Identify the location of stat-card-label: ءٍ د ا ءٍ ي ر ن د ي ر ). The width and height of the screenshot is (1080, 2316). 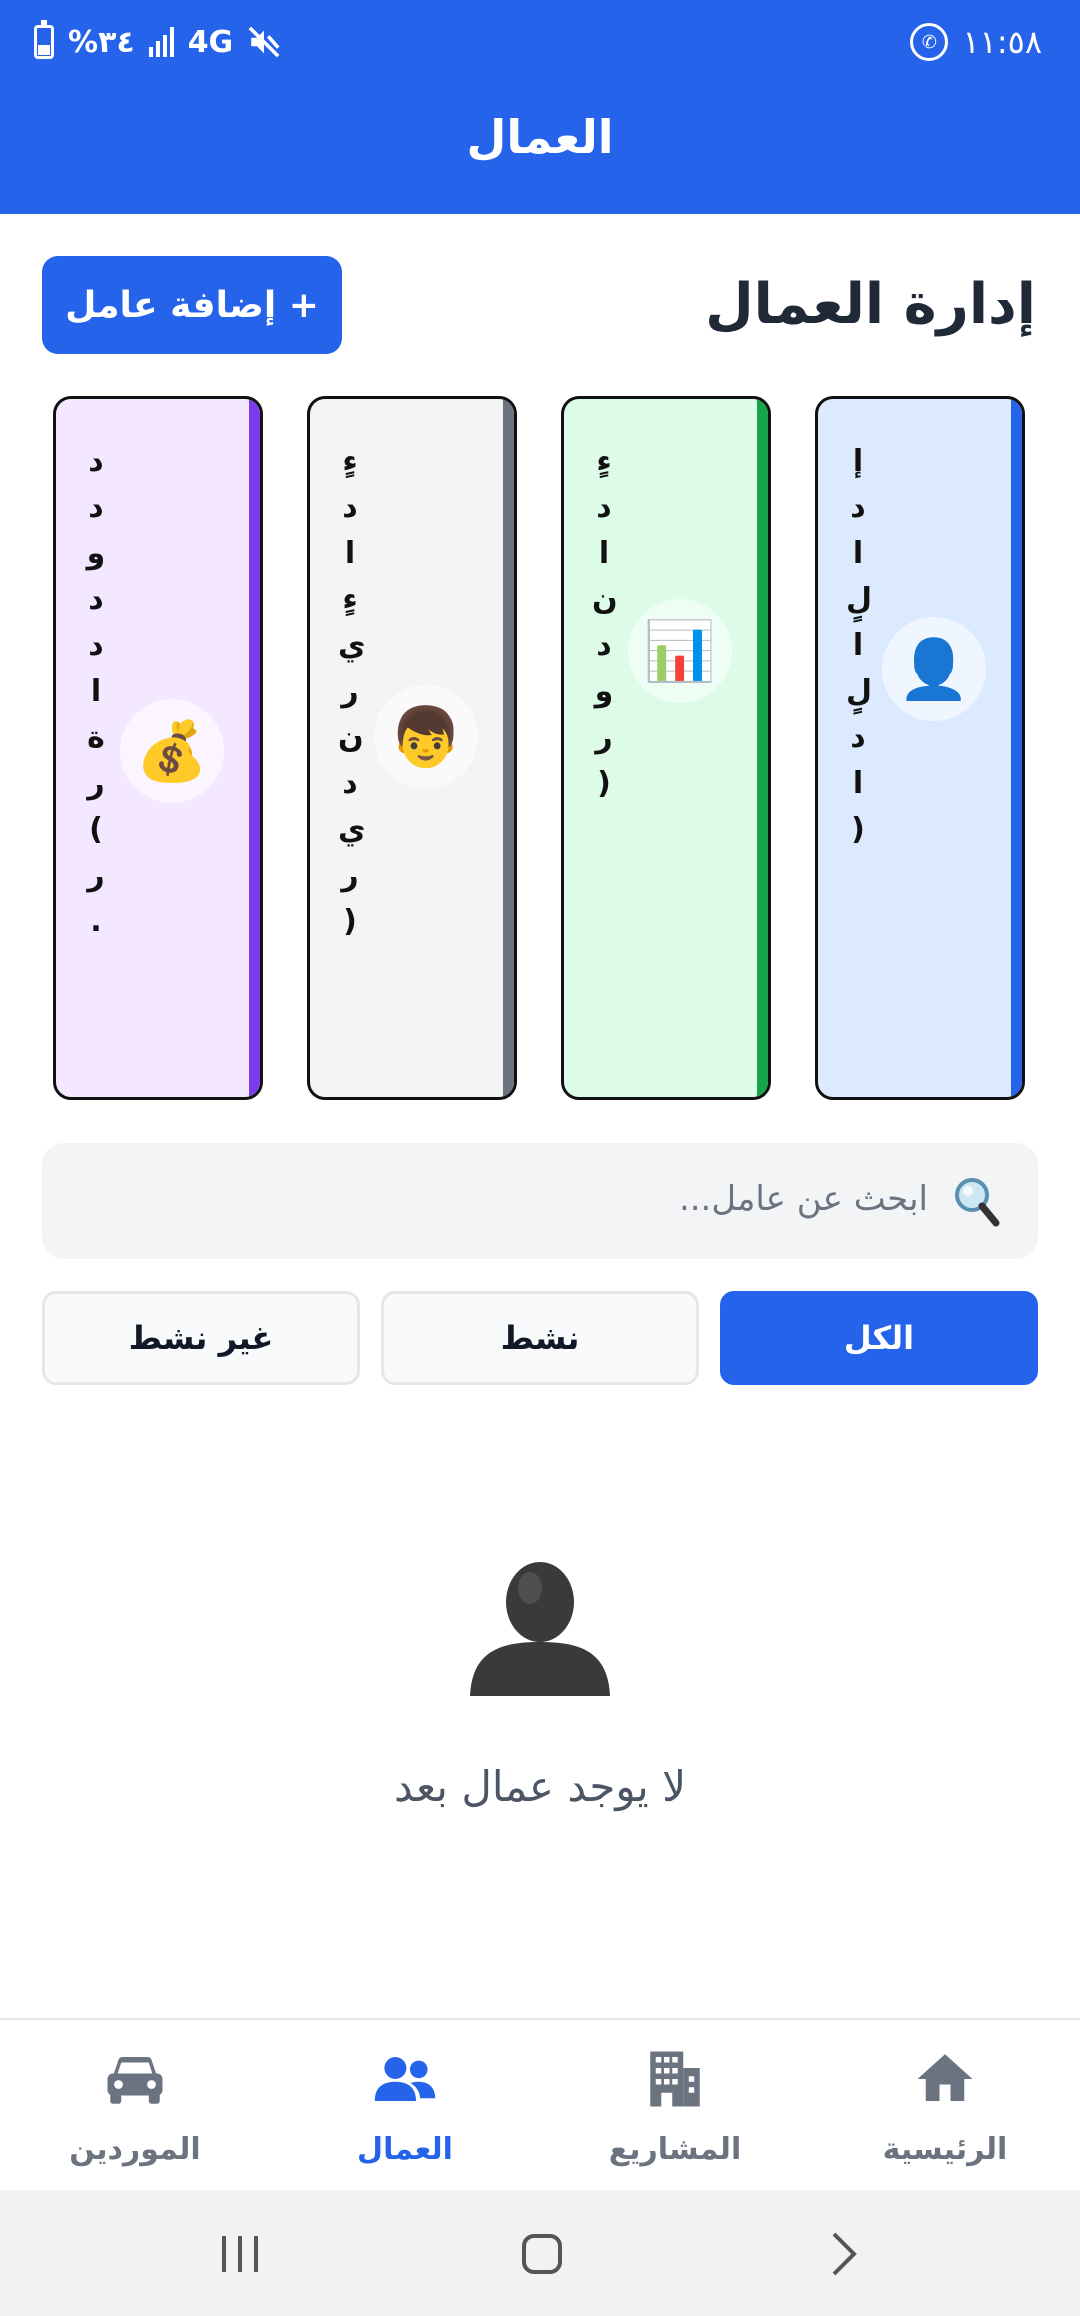
(359, 691).